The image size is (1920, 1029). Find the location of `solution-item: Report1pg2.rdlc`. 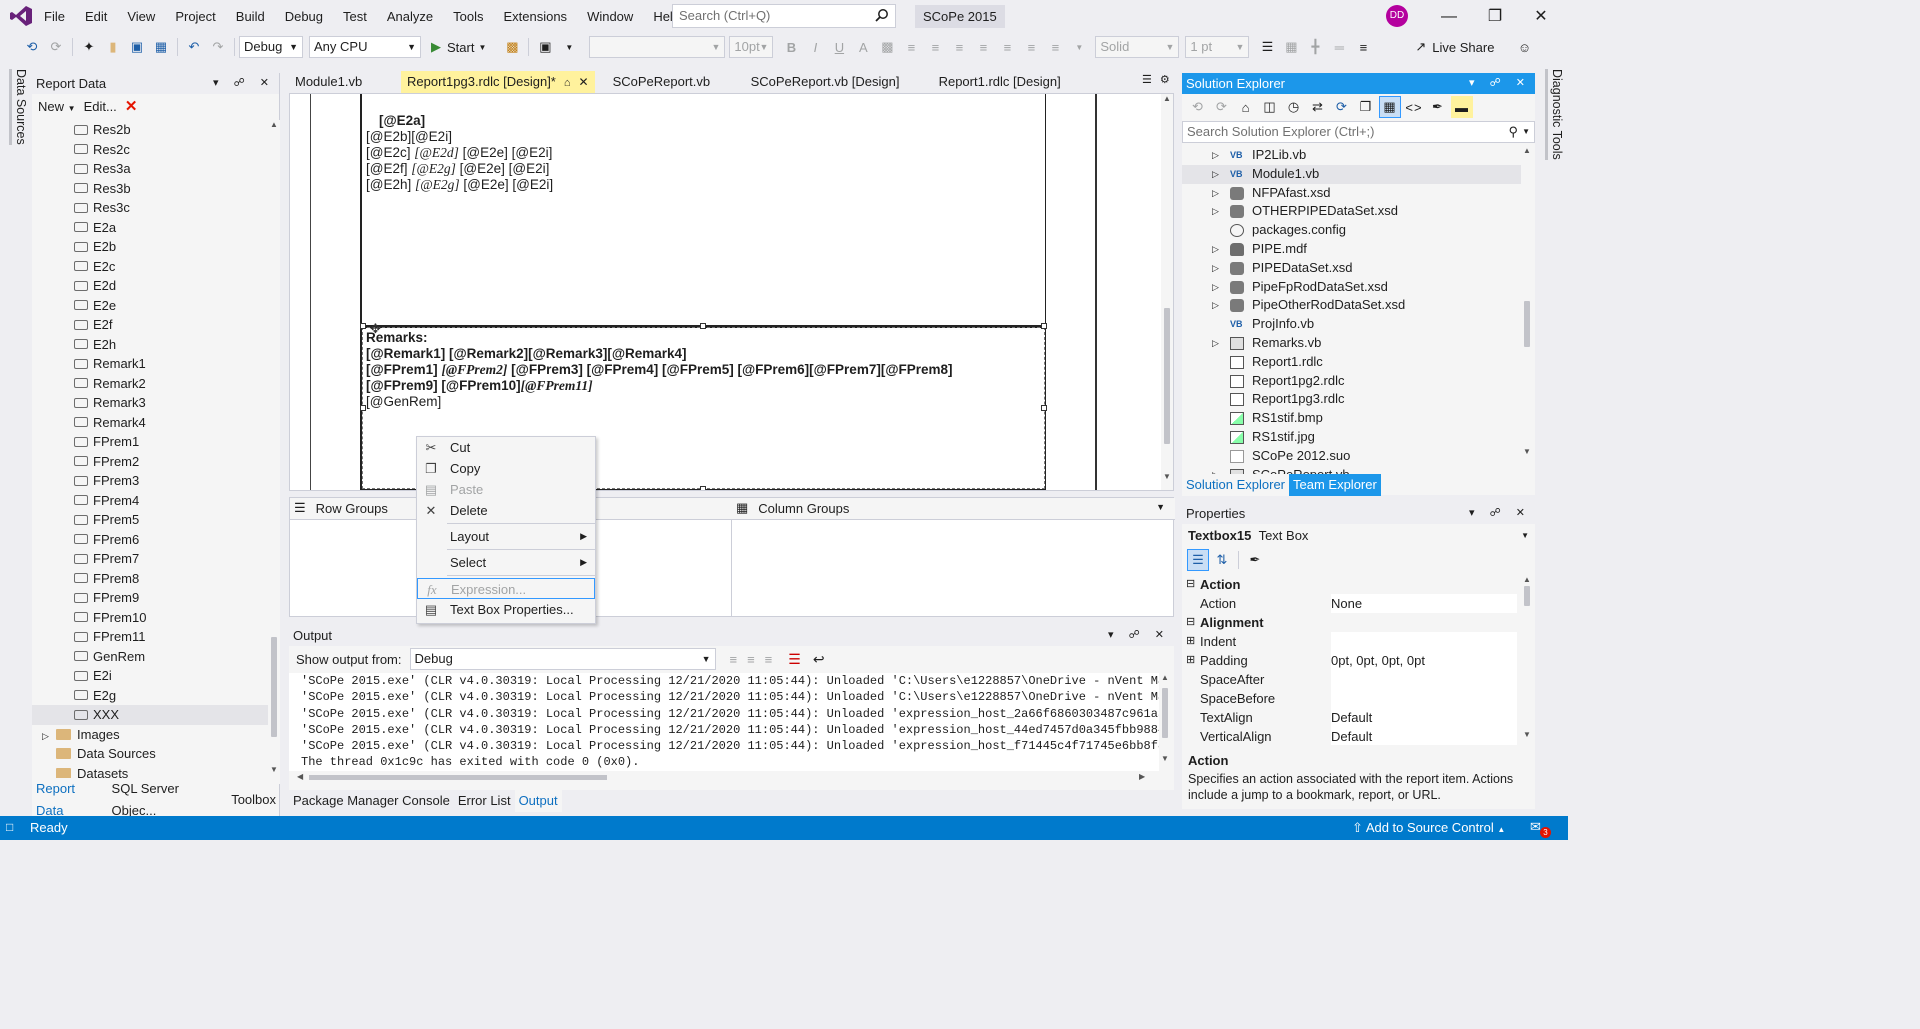

solution-item: Report1pg2.rdlc is located at coordinates (1352, 381).